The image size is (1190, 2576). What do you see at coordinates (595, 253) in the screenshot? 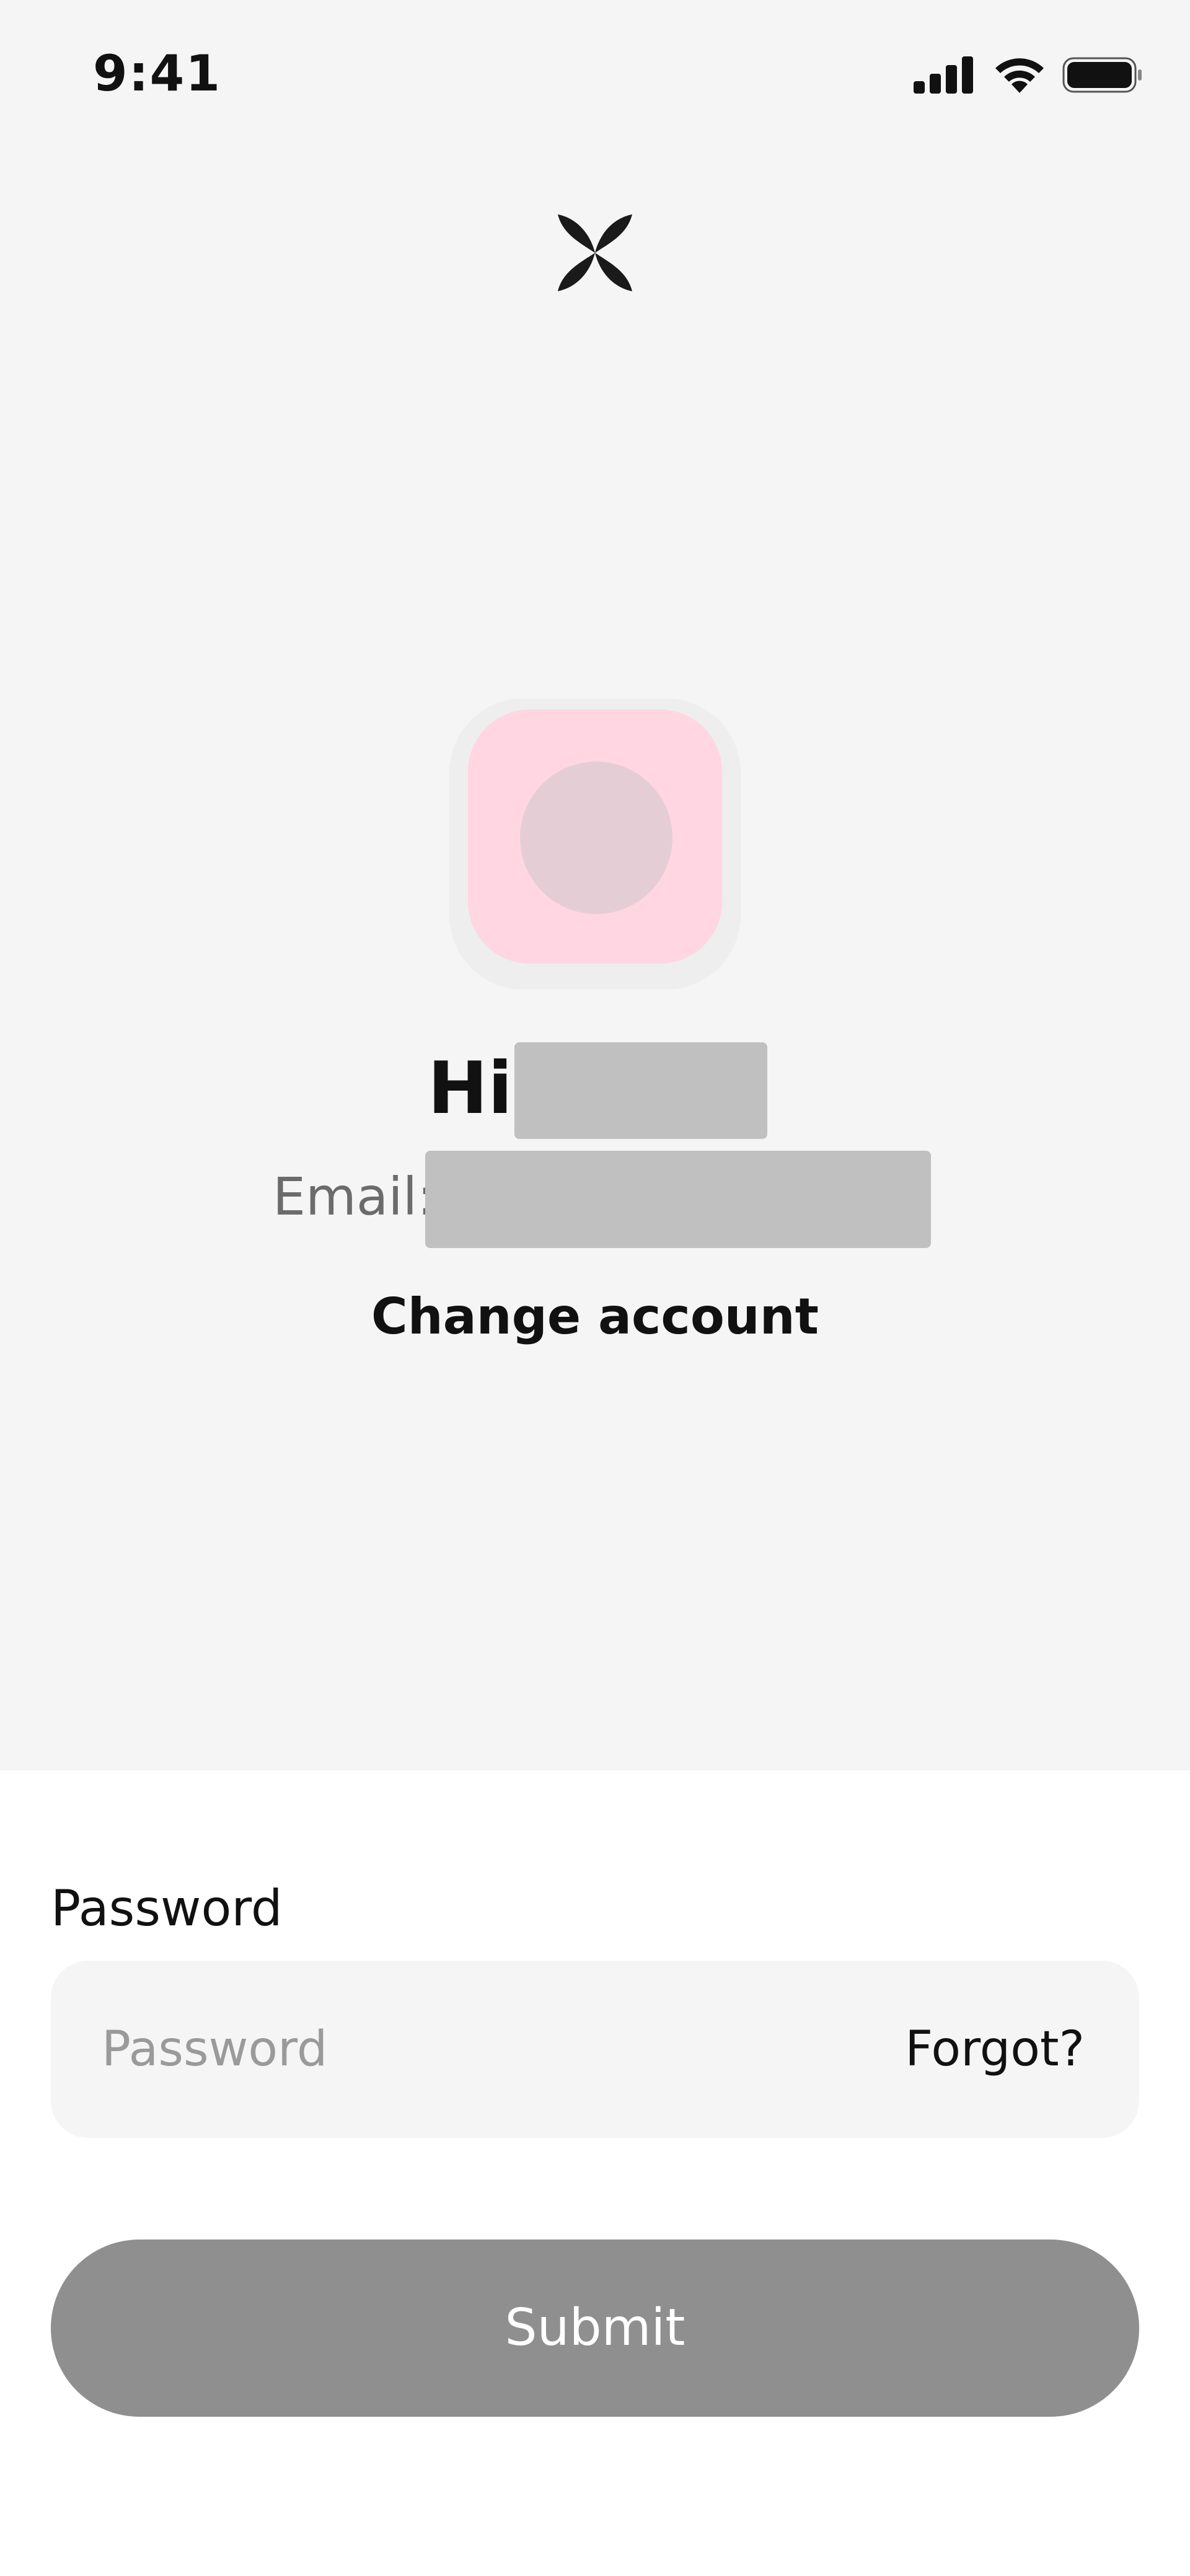
I see `four-petal-logo-icon` at bounding box center [595, 253].